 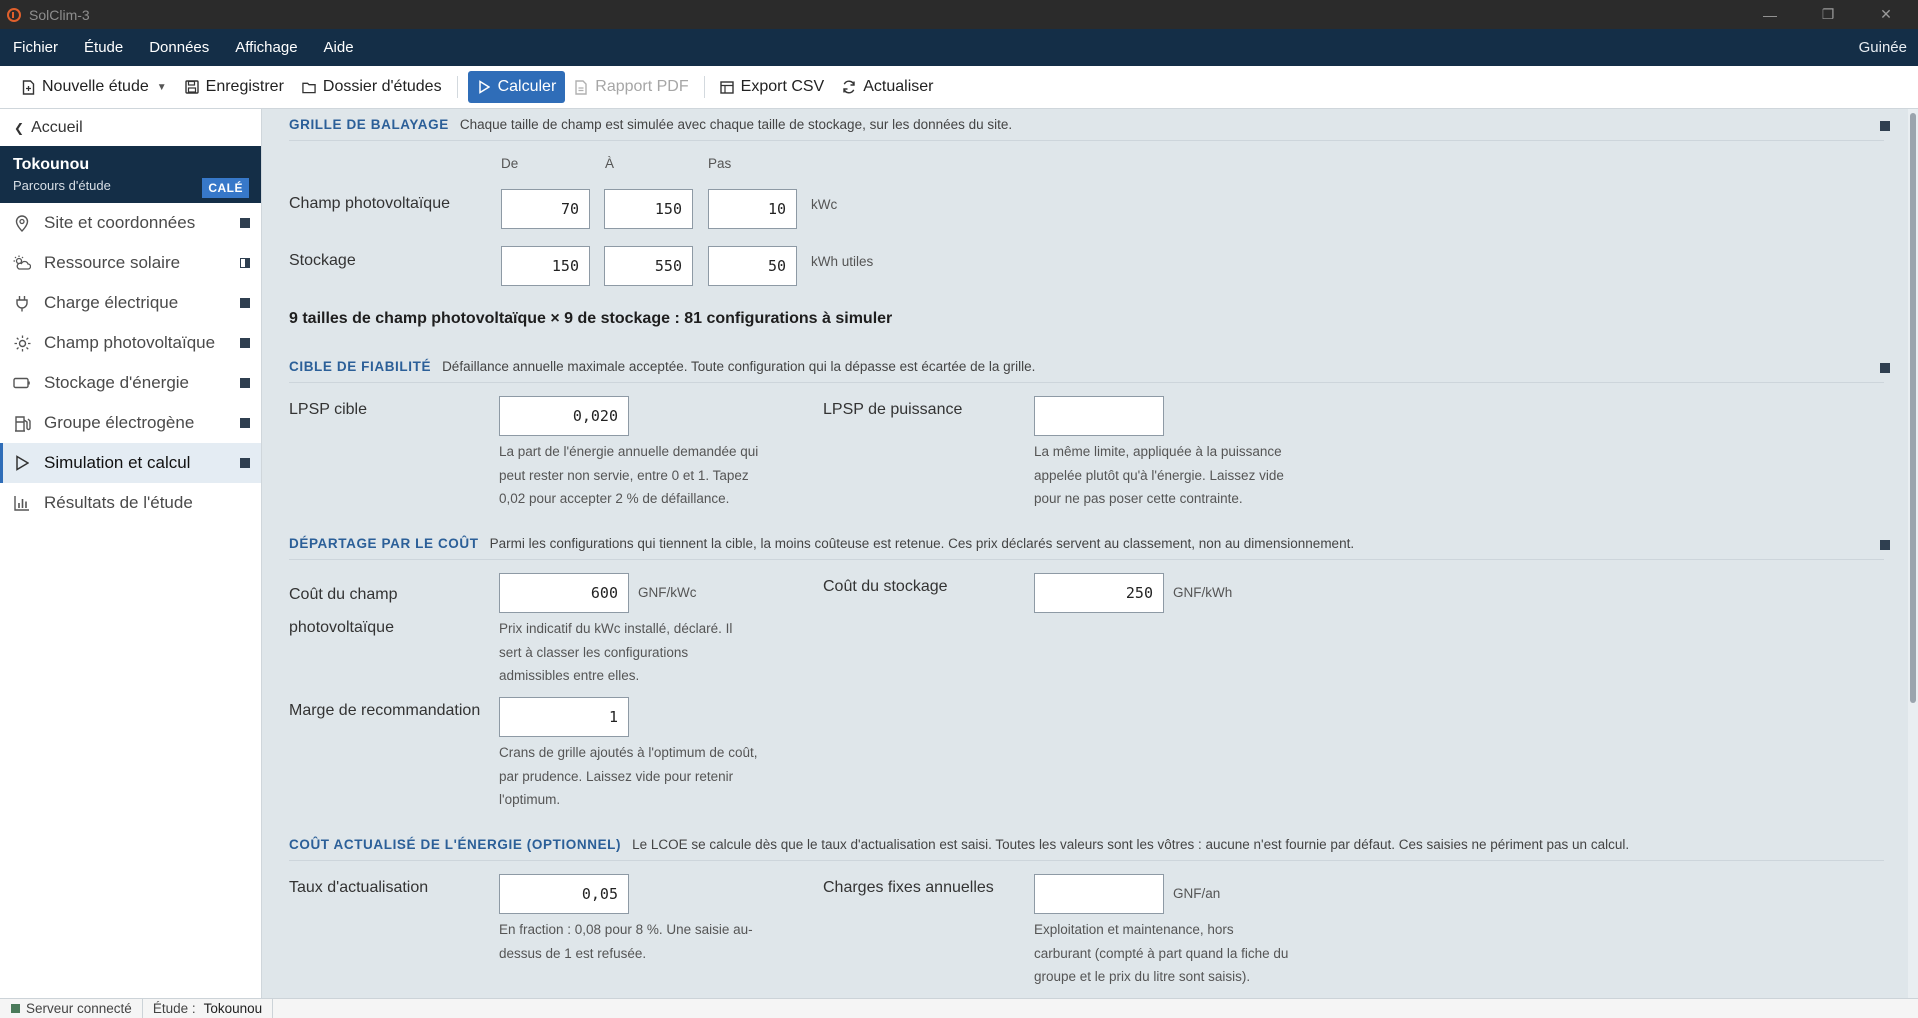 What do you see at coordinates (94, 87) in the screenshot?
I see `new-study-button: Nouvelle étude ▼` at bounding box center [94, 87].